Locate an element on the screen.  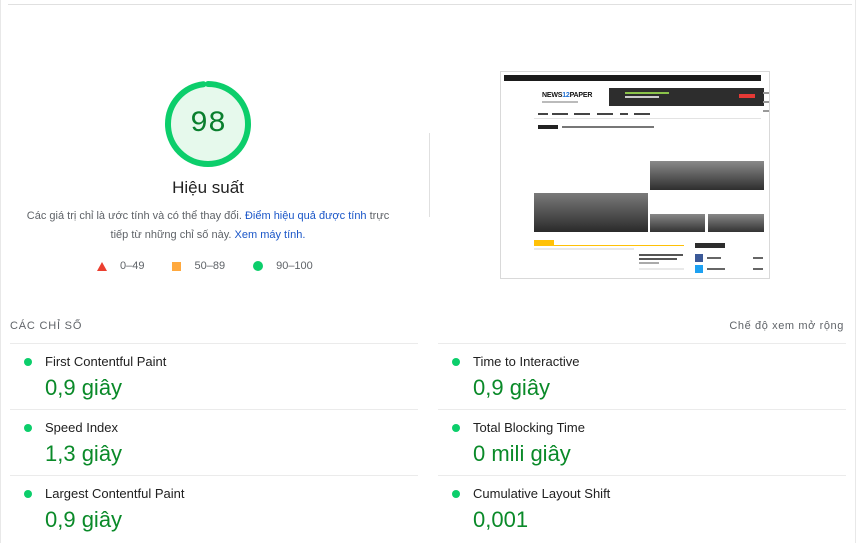
thumb-ad-banner is located at coordinates (686, 97).